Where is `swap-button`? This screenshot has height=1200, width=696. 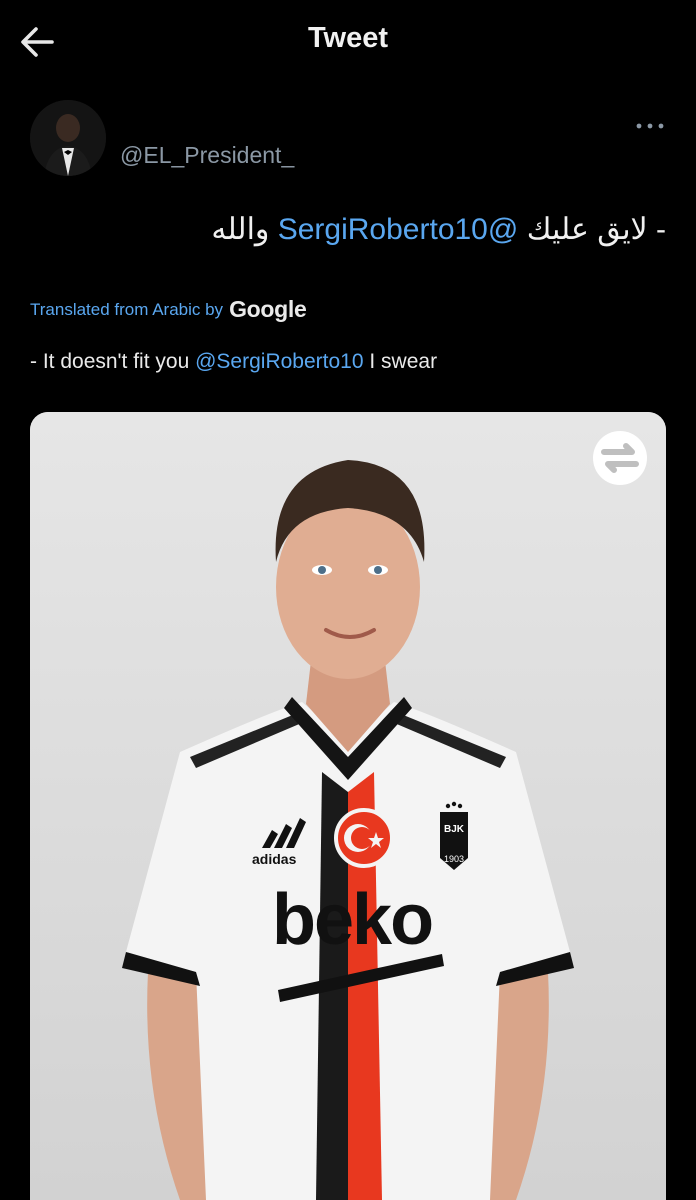 swap-button is located at coordinates (620, 458).